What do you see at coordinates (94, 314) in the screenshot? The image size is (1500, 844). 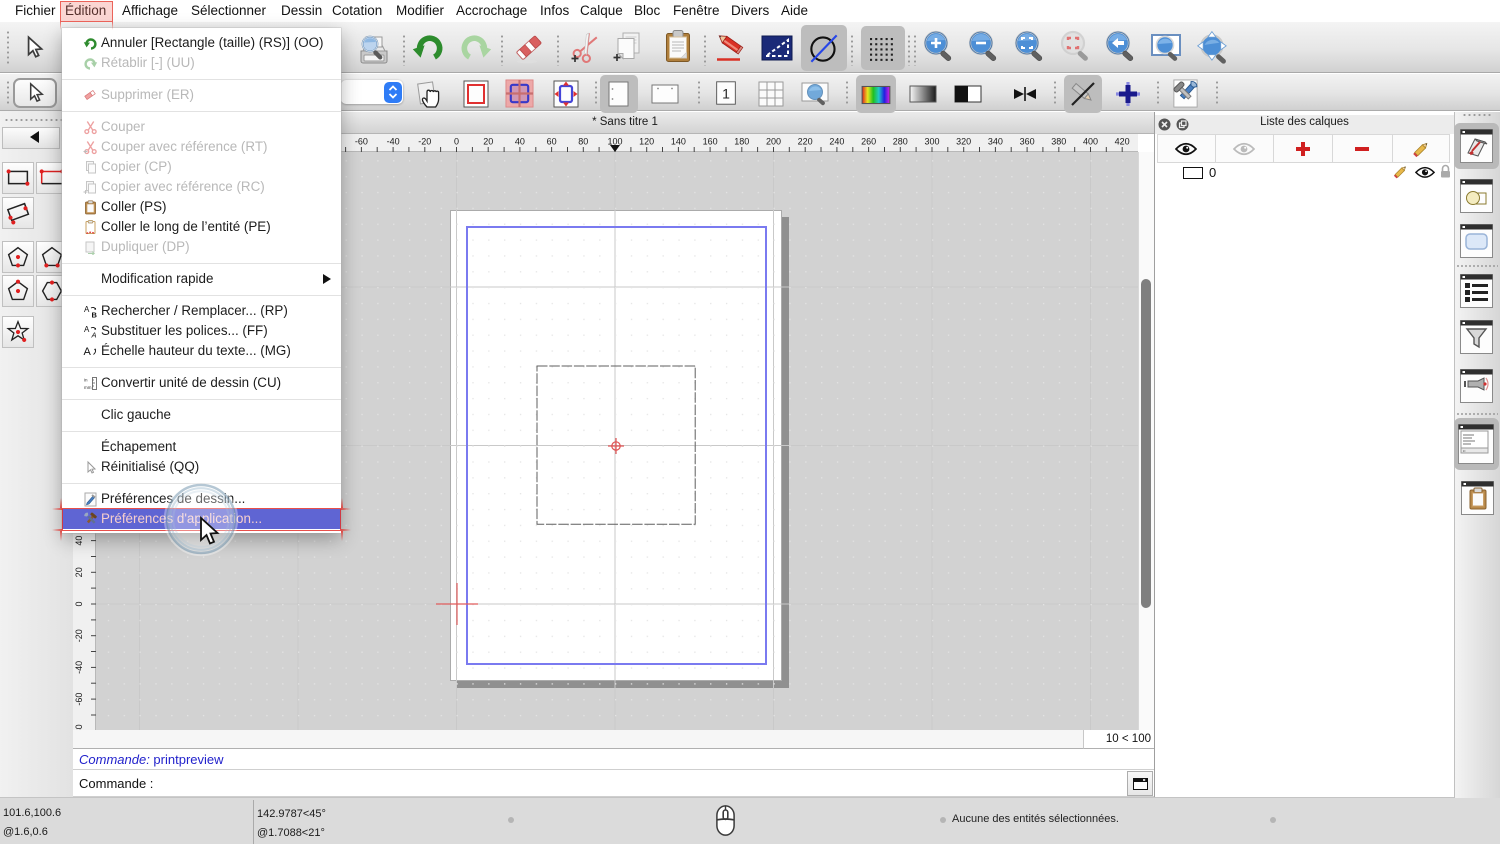 I see `svg-text: B` at bounding box center [94, 314].